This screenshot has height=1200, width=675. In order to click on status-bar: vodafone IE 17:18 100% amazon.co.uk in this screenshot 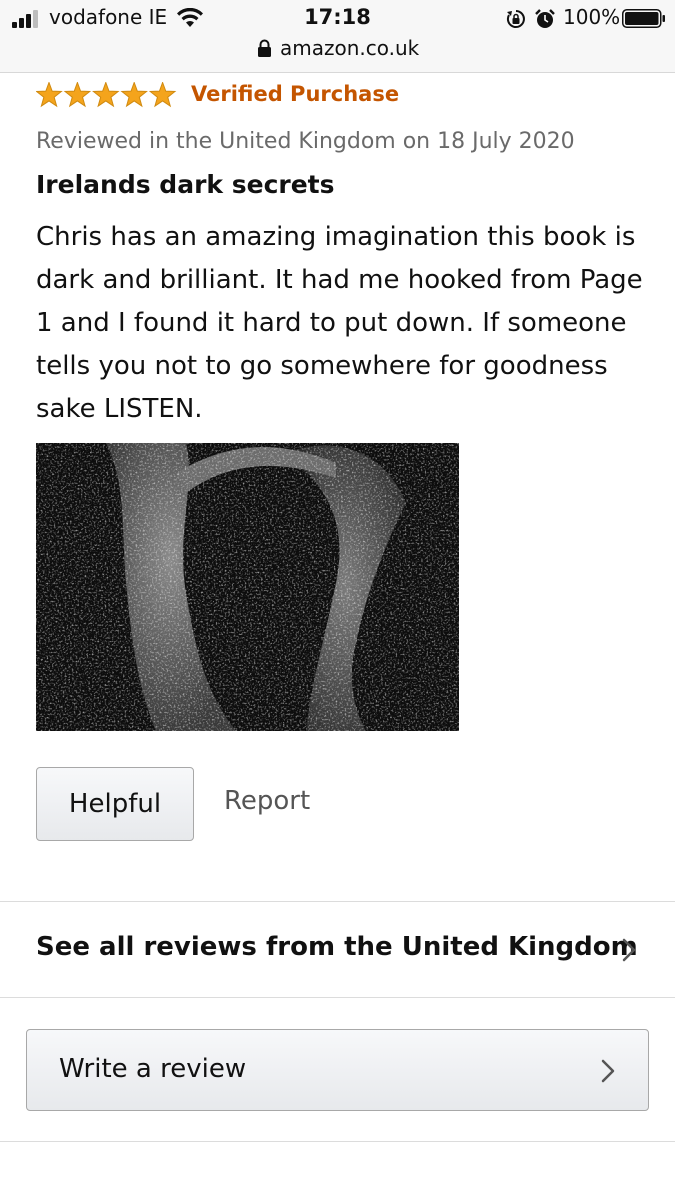, I will do `click(337, 36)`.